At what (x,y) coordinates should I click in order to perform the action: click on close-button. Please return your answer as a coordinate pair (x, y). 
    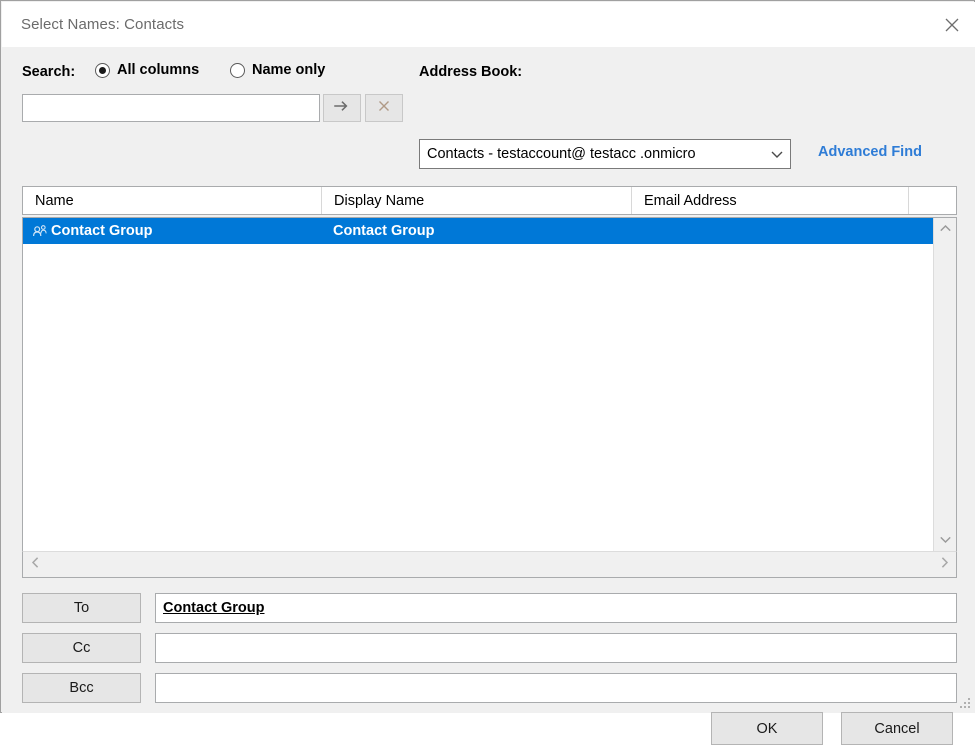
    Looking at the image, I should click on (952, 24).